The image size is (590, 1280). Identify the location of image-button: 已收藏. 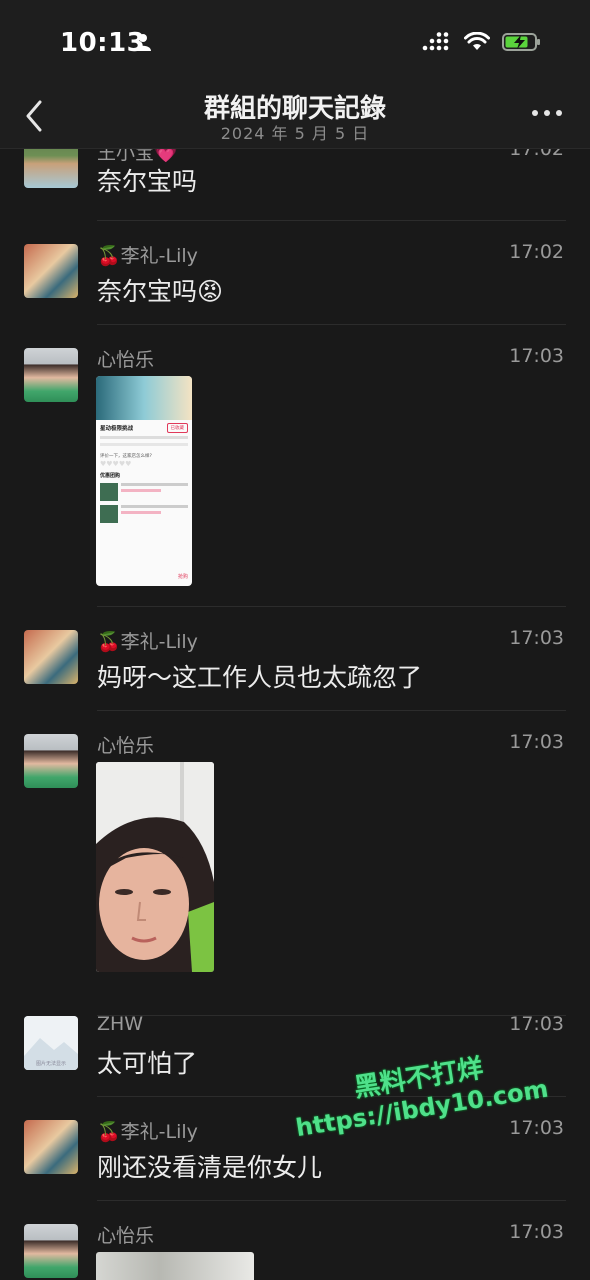
(177, 428).